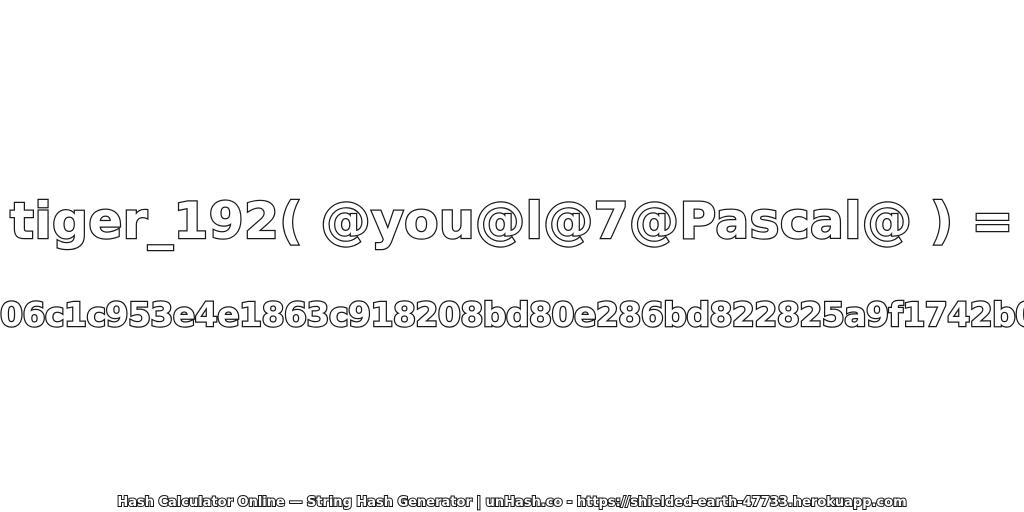  Describe the element at coordinates (512, 221) in the screenshot. I see `hash-expression: tiger_192( @you@l@7@Pascal@ ) =` at that location.